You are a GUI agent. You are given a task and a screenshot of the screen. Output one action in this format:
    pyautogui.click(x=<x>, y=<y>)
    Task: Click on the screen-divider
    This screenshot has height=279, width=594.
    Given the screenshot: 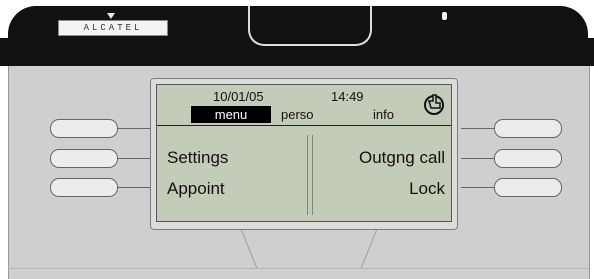 What is the action you would take?
    pyautogui.click(x=304, y=125)
    